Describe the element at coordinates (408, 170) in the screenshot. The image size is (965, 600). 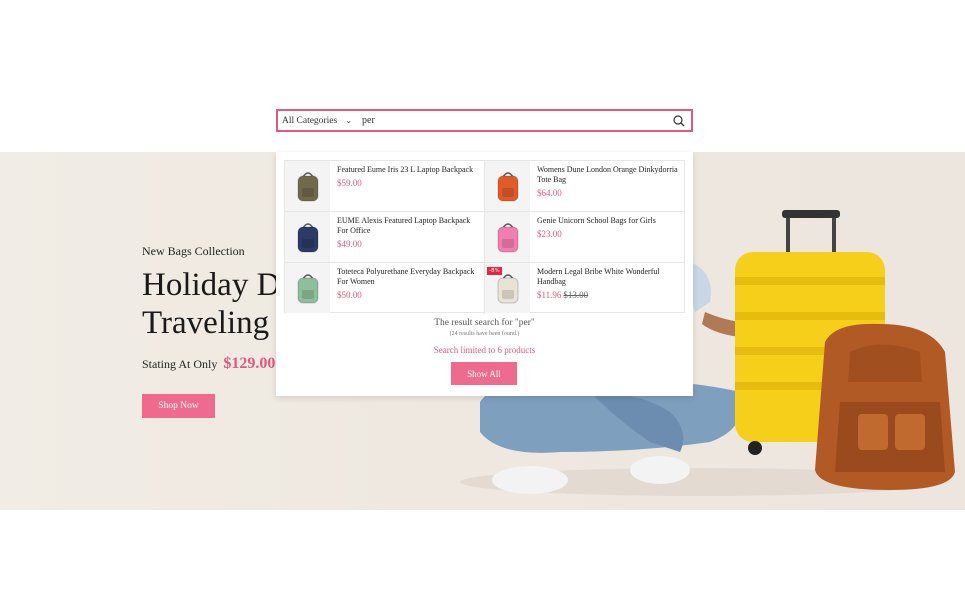
I see `product-name: Featured Eume Iris 23 L Laptop Backpack` at that location.